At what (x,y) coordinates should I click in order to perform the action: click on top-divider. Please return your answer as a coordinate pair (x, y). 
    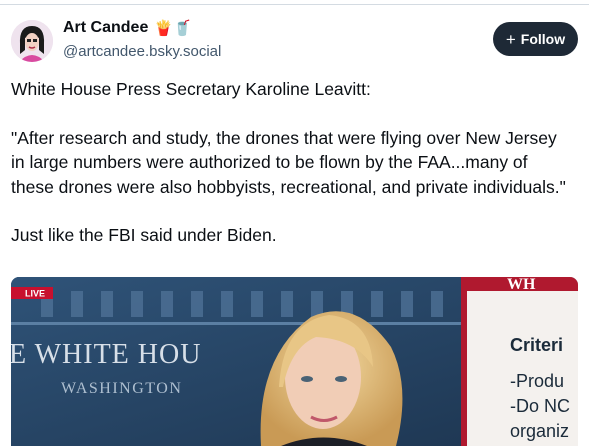
    Looking at the image, I should click on (294, 2).